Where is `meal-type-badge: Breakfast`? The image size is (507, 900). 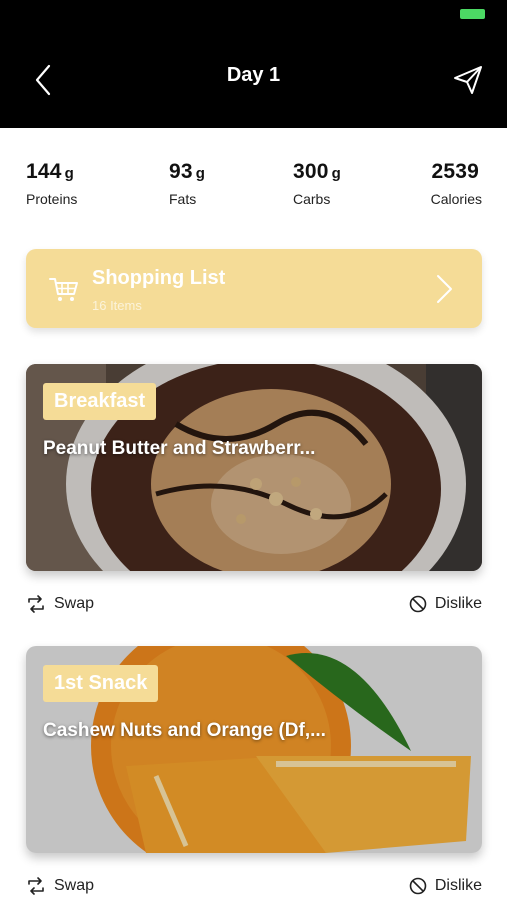
meal-type-badge: Breakfast is located at coordinates (100, 401).